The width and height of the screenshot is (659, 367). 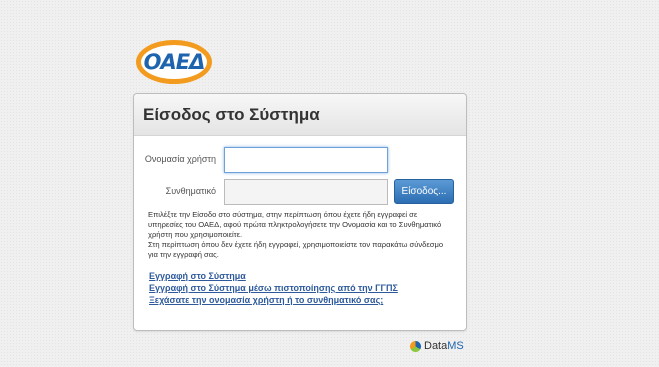 I want to click on datams-brand-accent: MS, so click(x=455, y=346).